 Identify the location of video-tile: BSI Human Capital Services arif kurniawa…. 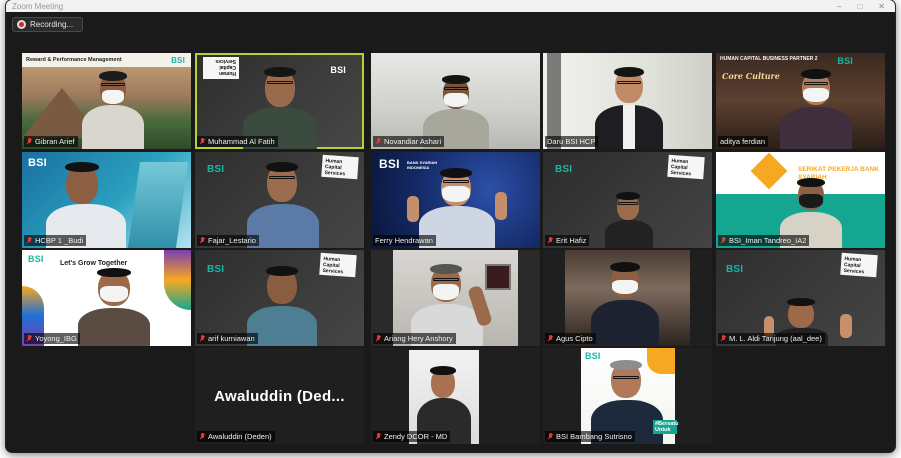
(279, 298).